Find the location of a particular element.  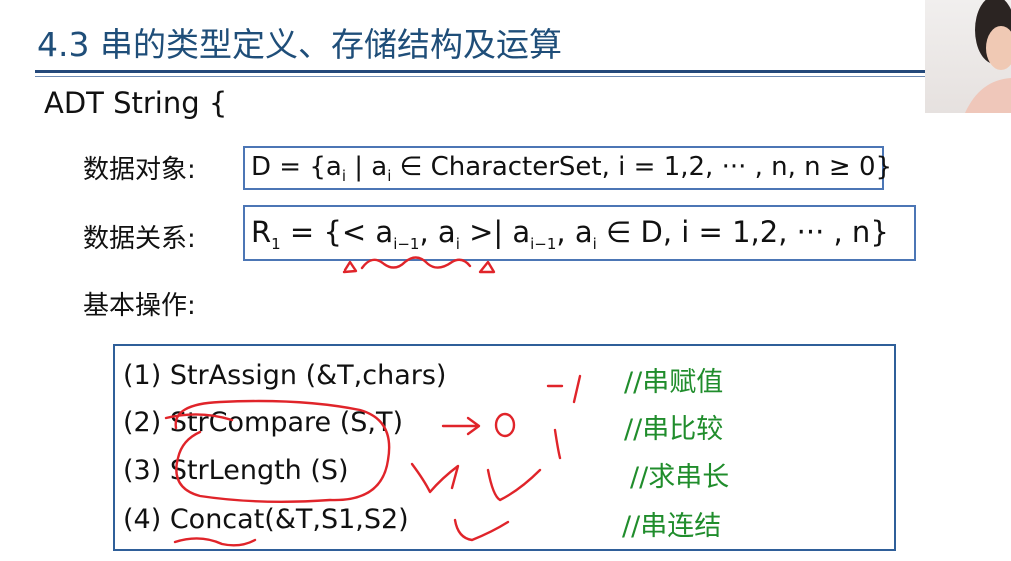

wavy-underline is located at coordinates (416, 263).